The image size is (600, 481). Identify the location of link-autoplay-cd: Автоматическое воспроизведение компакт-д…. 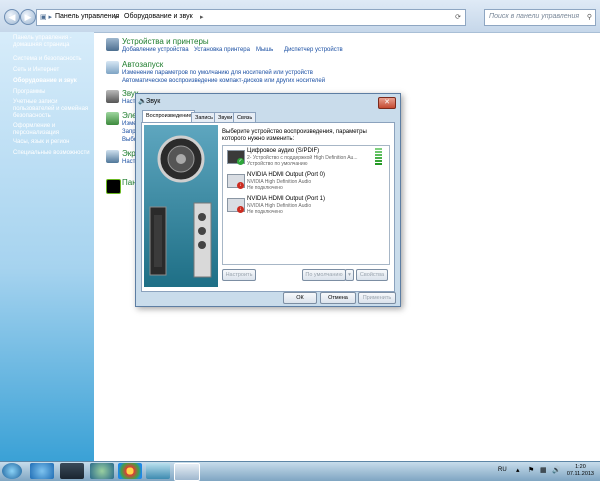
(223, 81).